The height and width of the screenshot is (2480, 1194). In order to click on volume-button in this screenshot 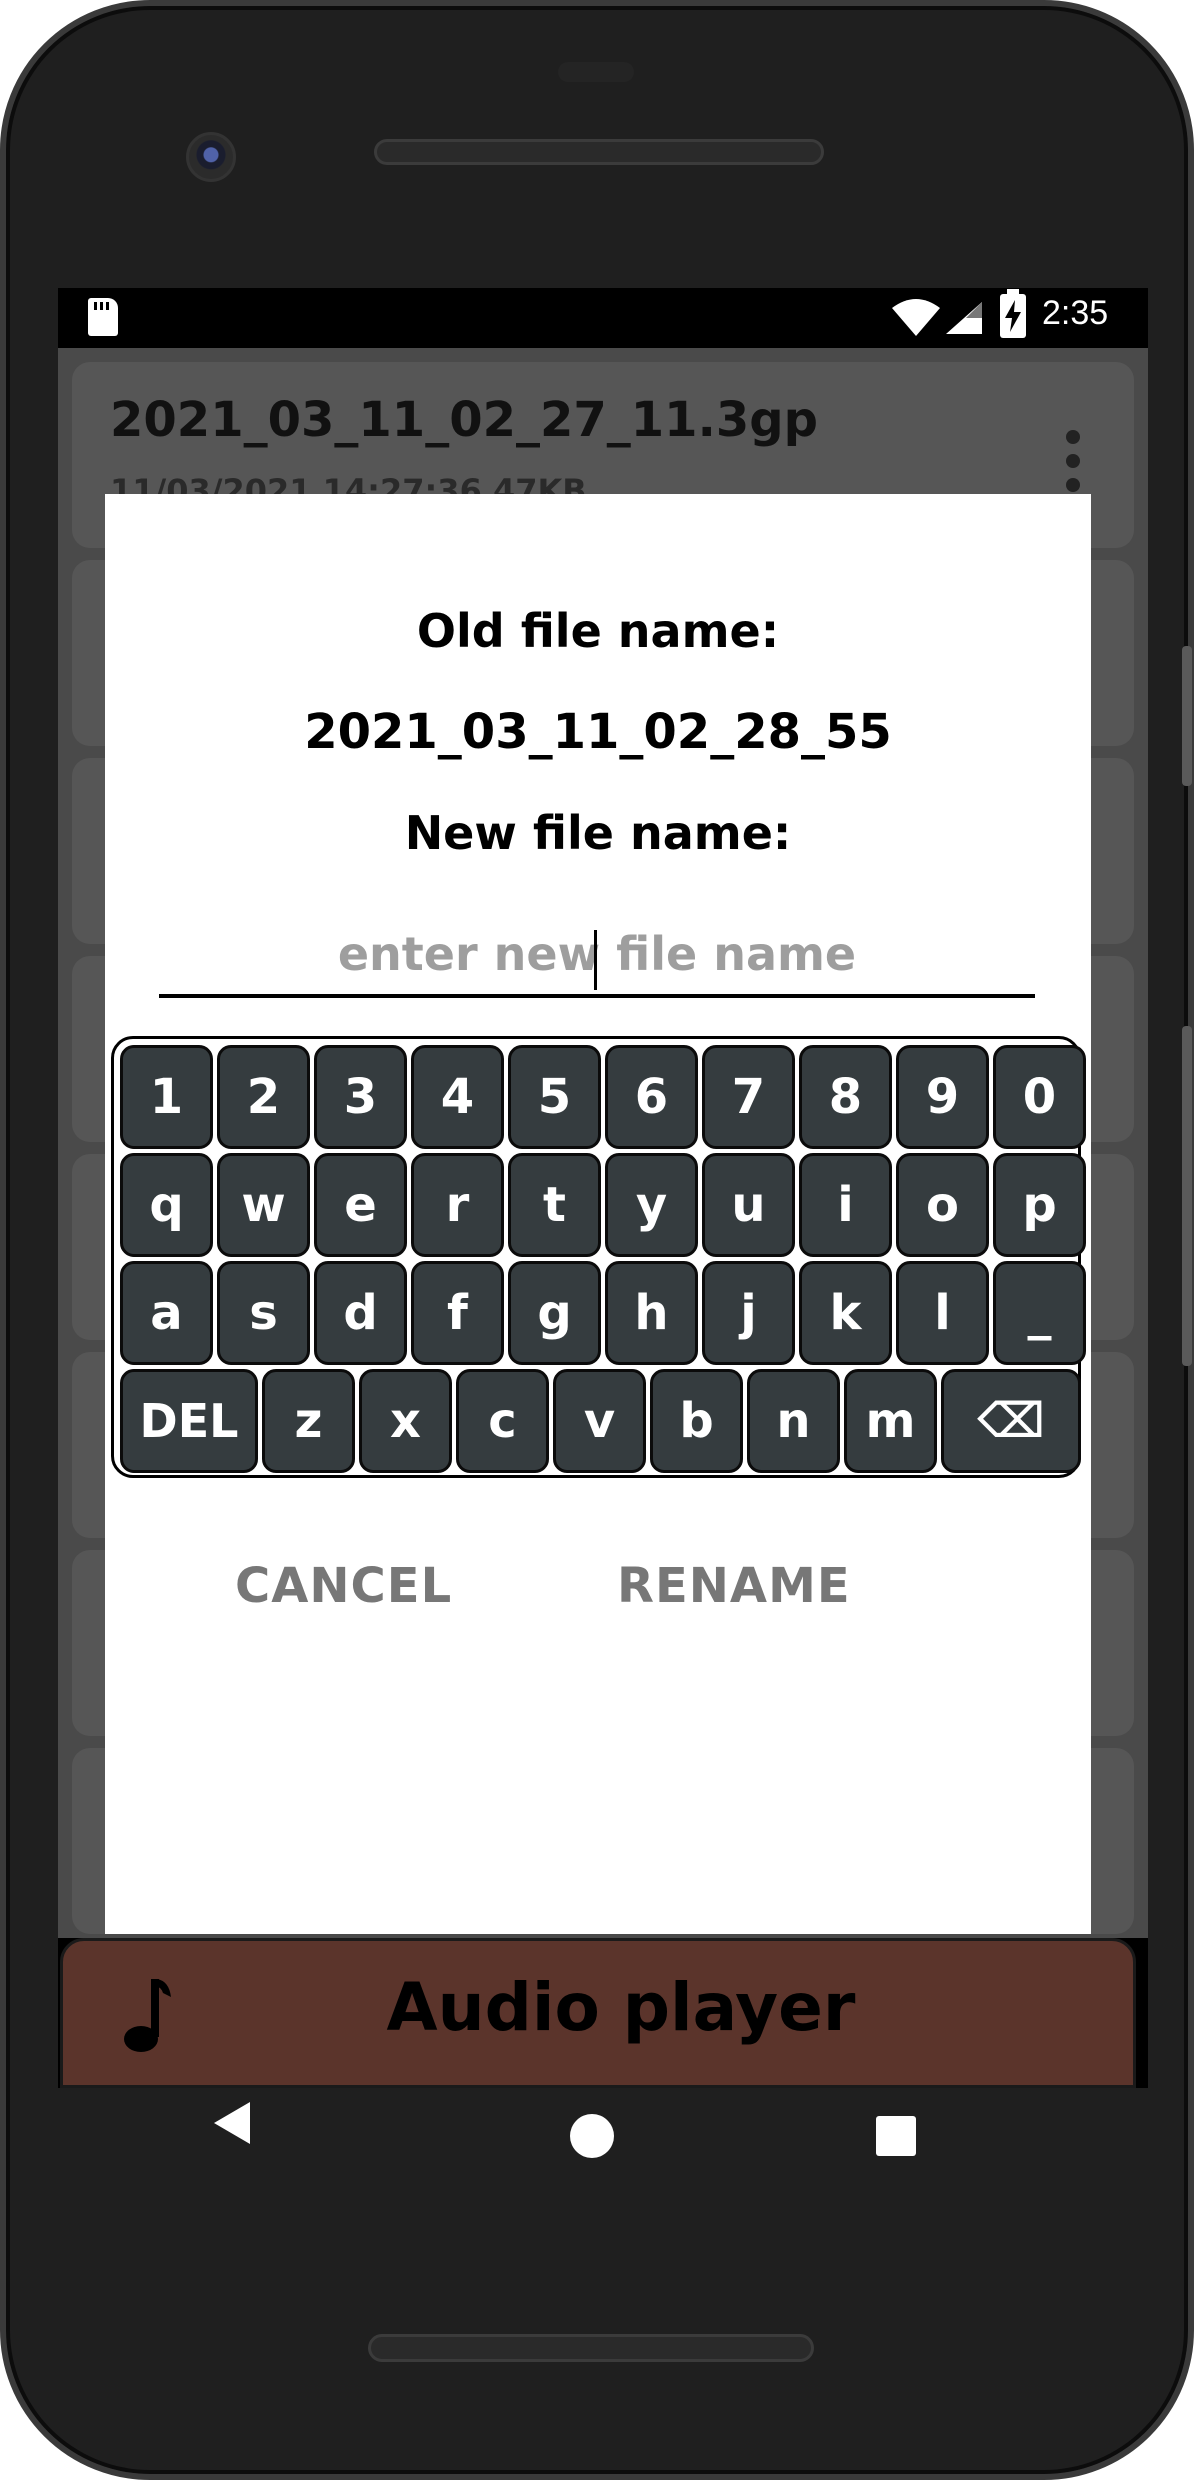, I will do `click(1187, 716)`.